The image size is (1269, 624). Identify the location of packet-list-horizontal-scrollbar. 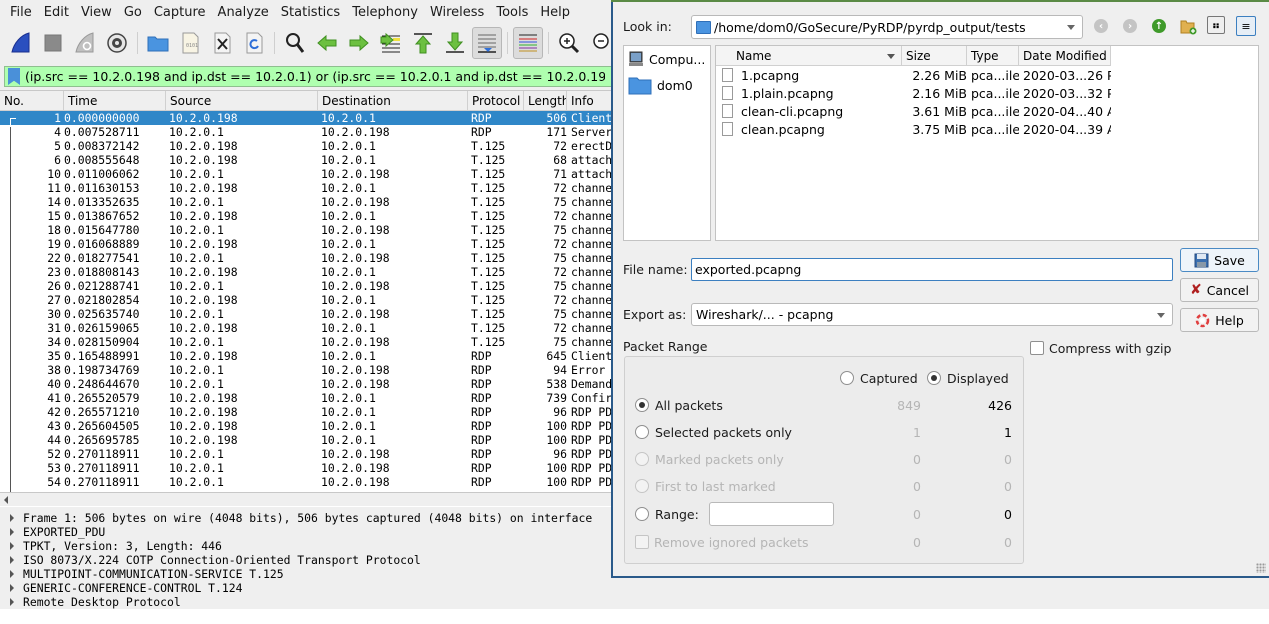
(306, 499).